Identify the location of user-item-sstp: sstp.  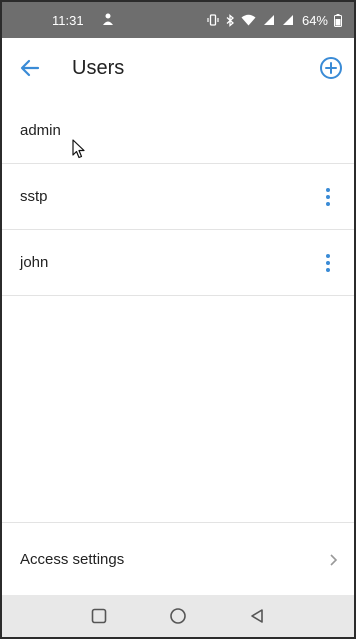
(178, 197).